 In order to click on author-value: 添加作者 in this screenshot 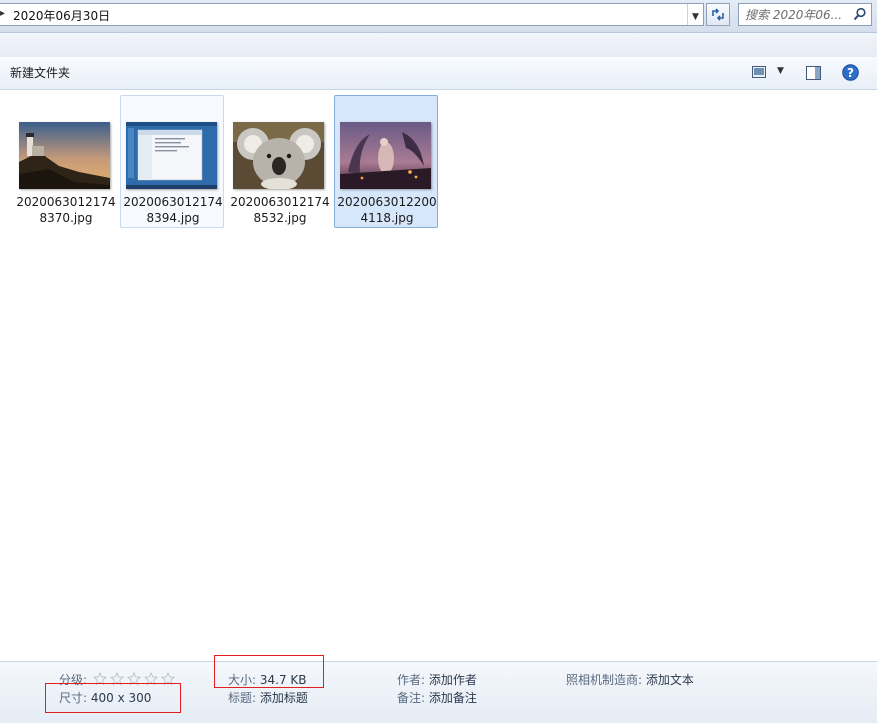, I will do `click(453, 680)`.